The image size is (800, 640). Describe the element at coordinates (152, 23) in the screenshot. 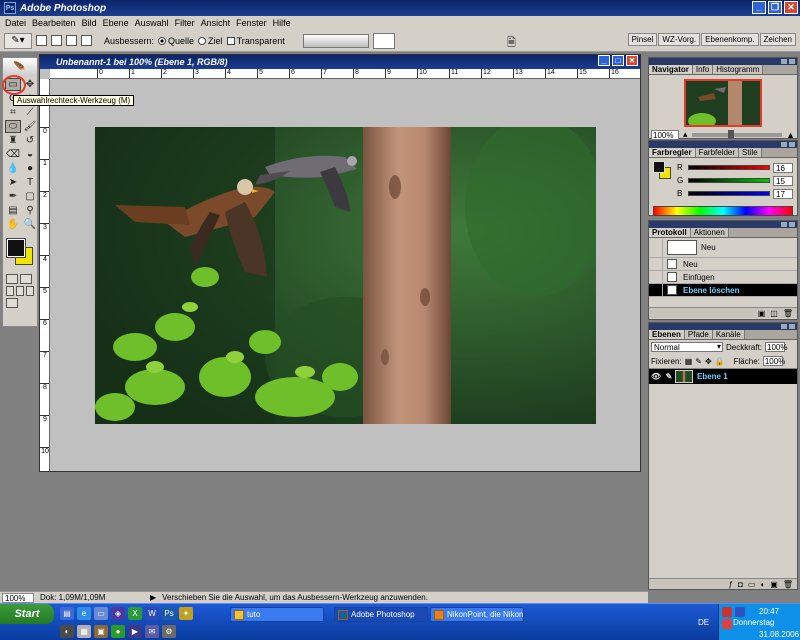

I see `menu-auswahl: Auswahl` at that location.